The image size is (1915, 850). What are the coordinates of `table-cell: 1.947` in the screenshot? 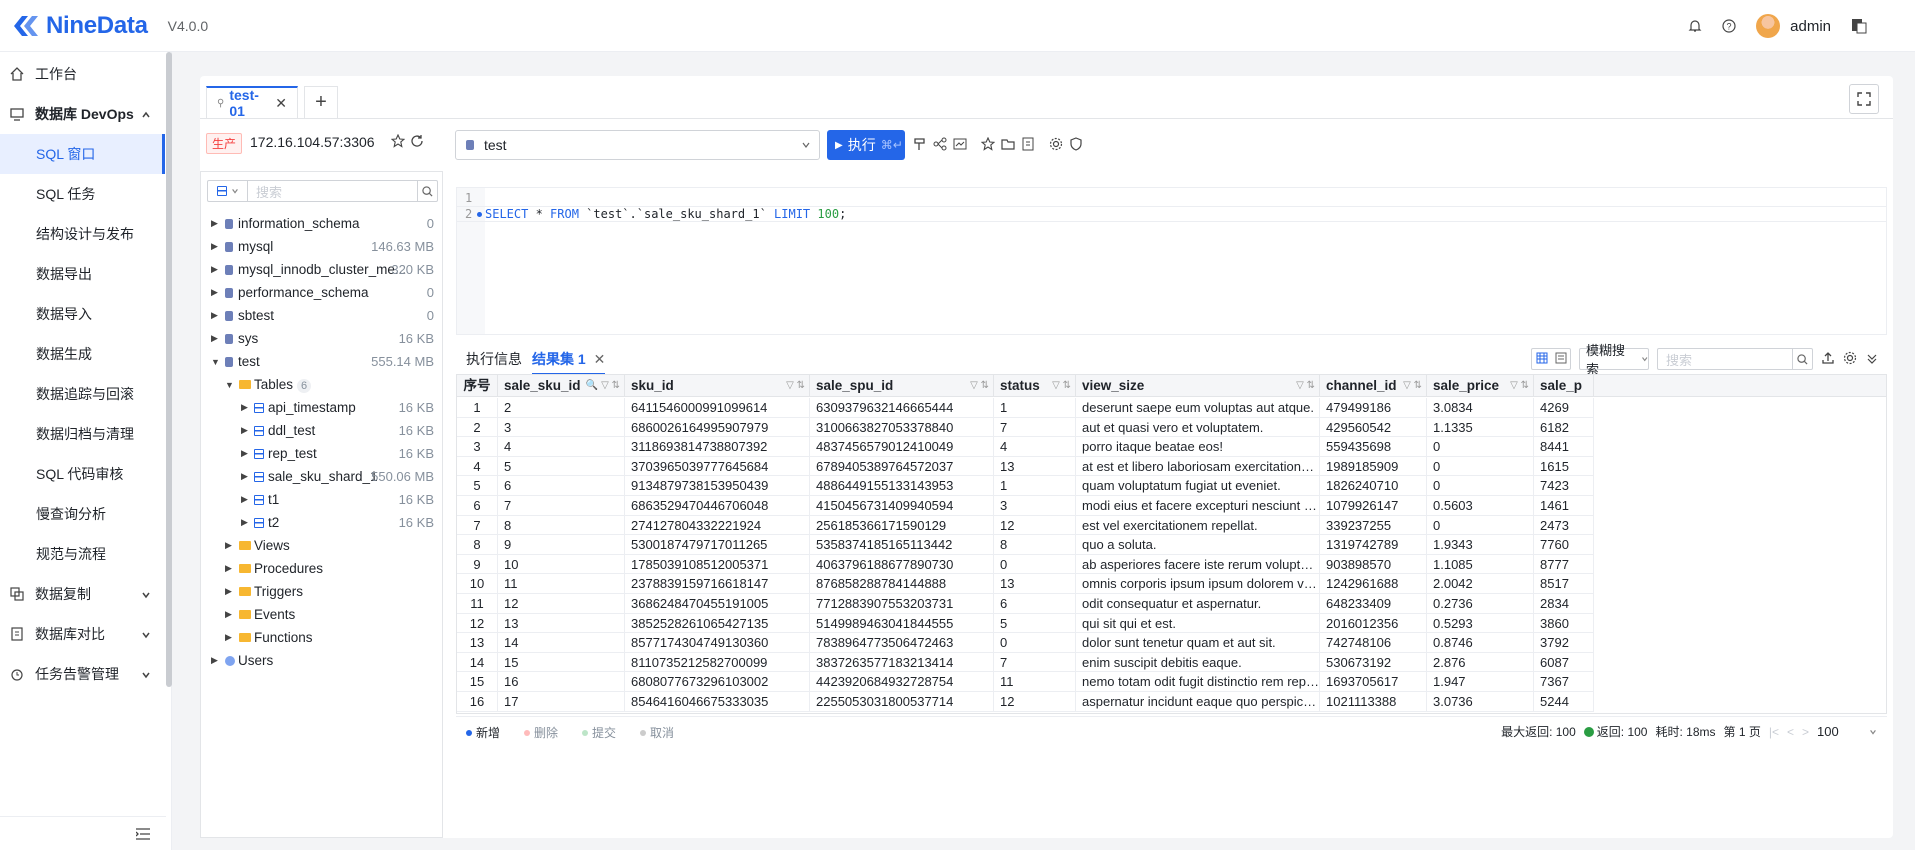 It's located at (1480, 682).